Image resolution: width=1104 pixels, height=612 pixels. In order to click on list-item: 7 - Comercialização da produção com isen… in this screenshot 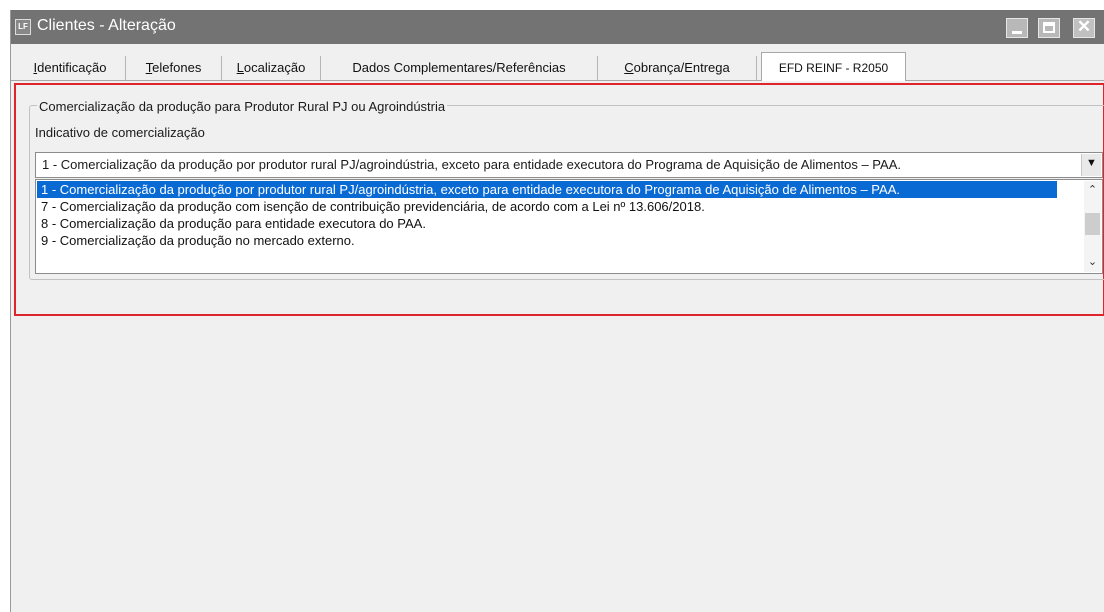, I will do `click(557, 206)`.